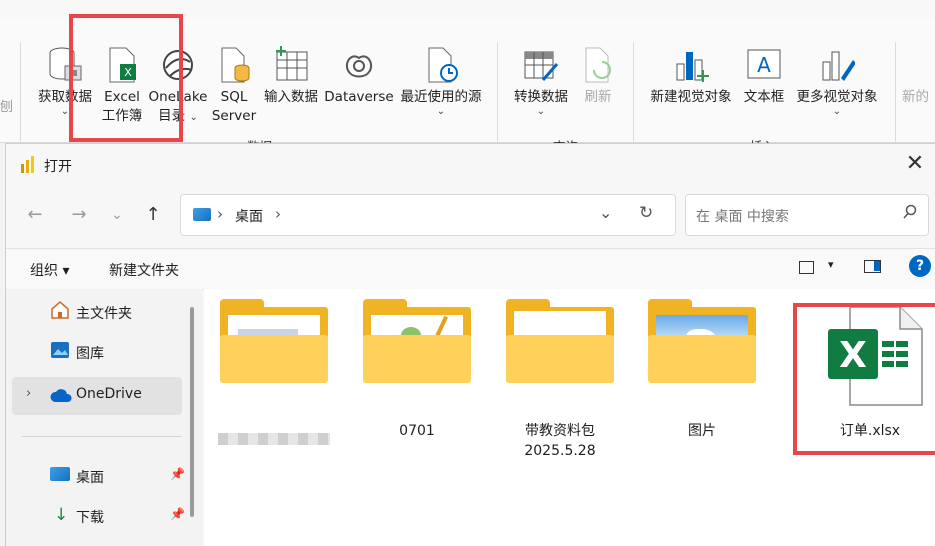 The height and width of the screenshot is (546, 935). What do you see at coordinates (807, 215) in the screenshot?
I see `search-box: 在 桌面 中搜索` at bounding box center [807, 215].